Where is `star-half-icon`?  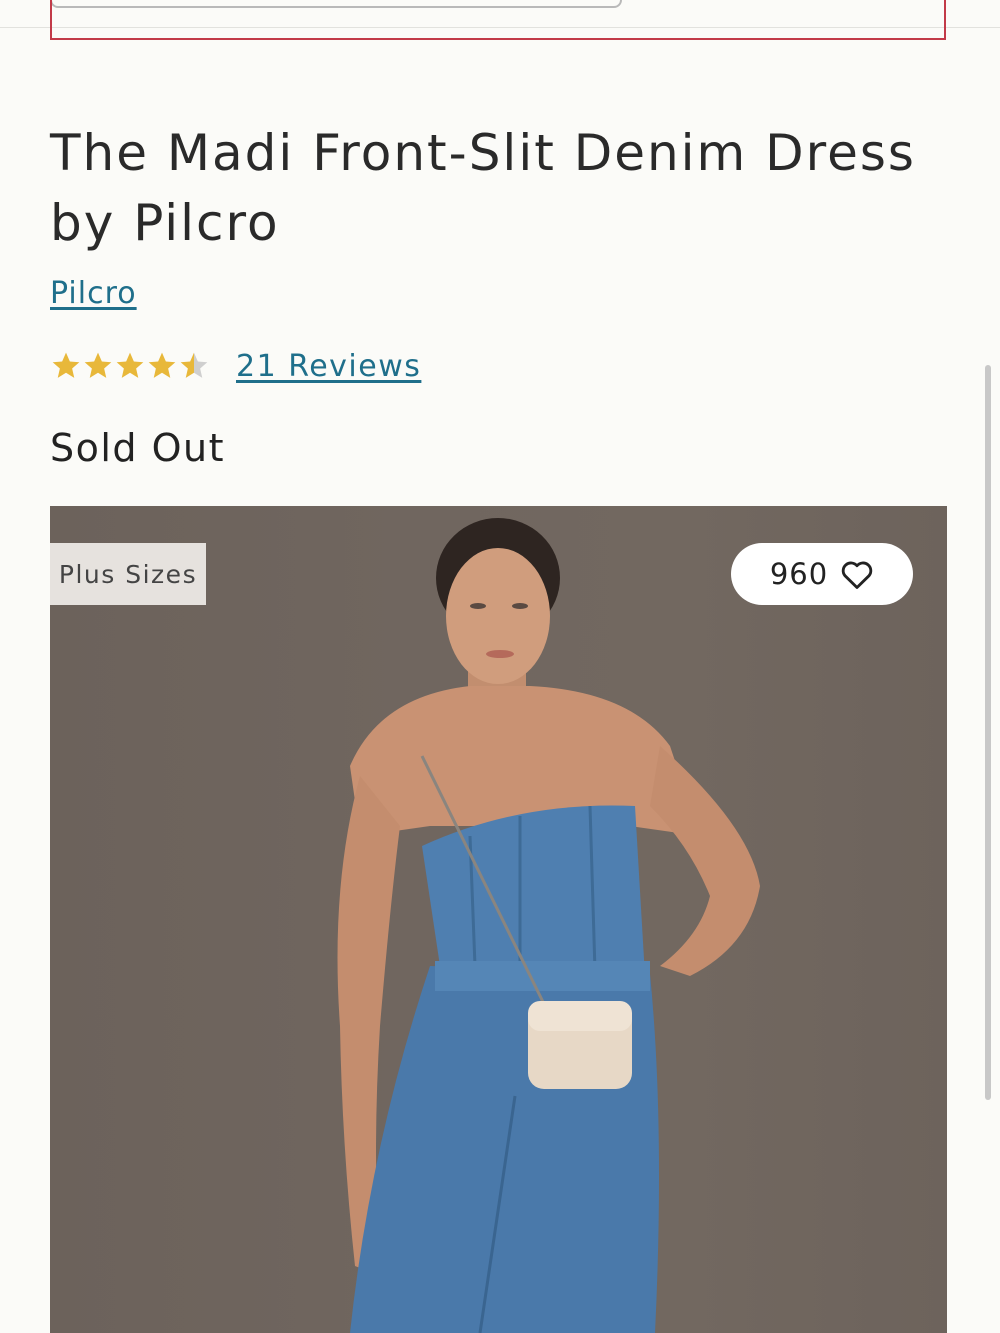 star-half-icon is located at coordinates (194, 365).